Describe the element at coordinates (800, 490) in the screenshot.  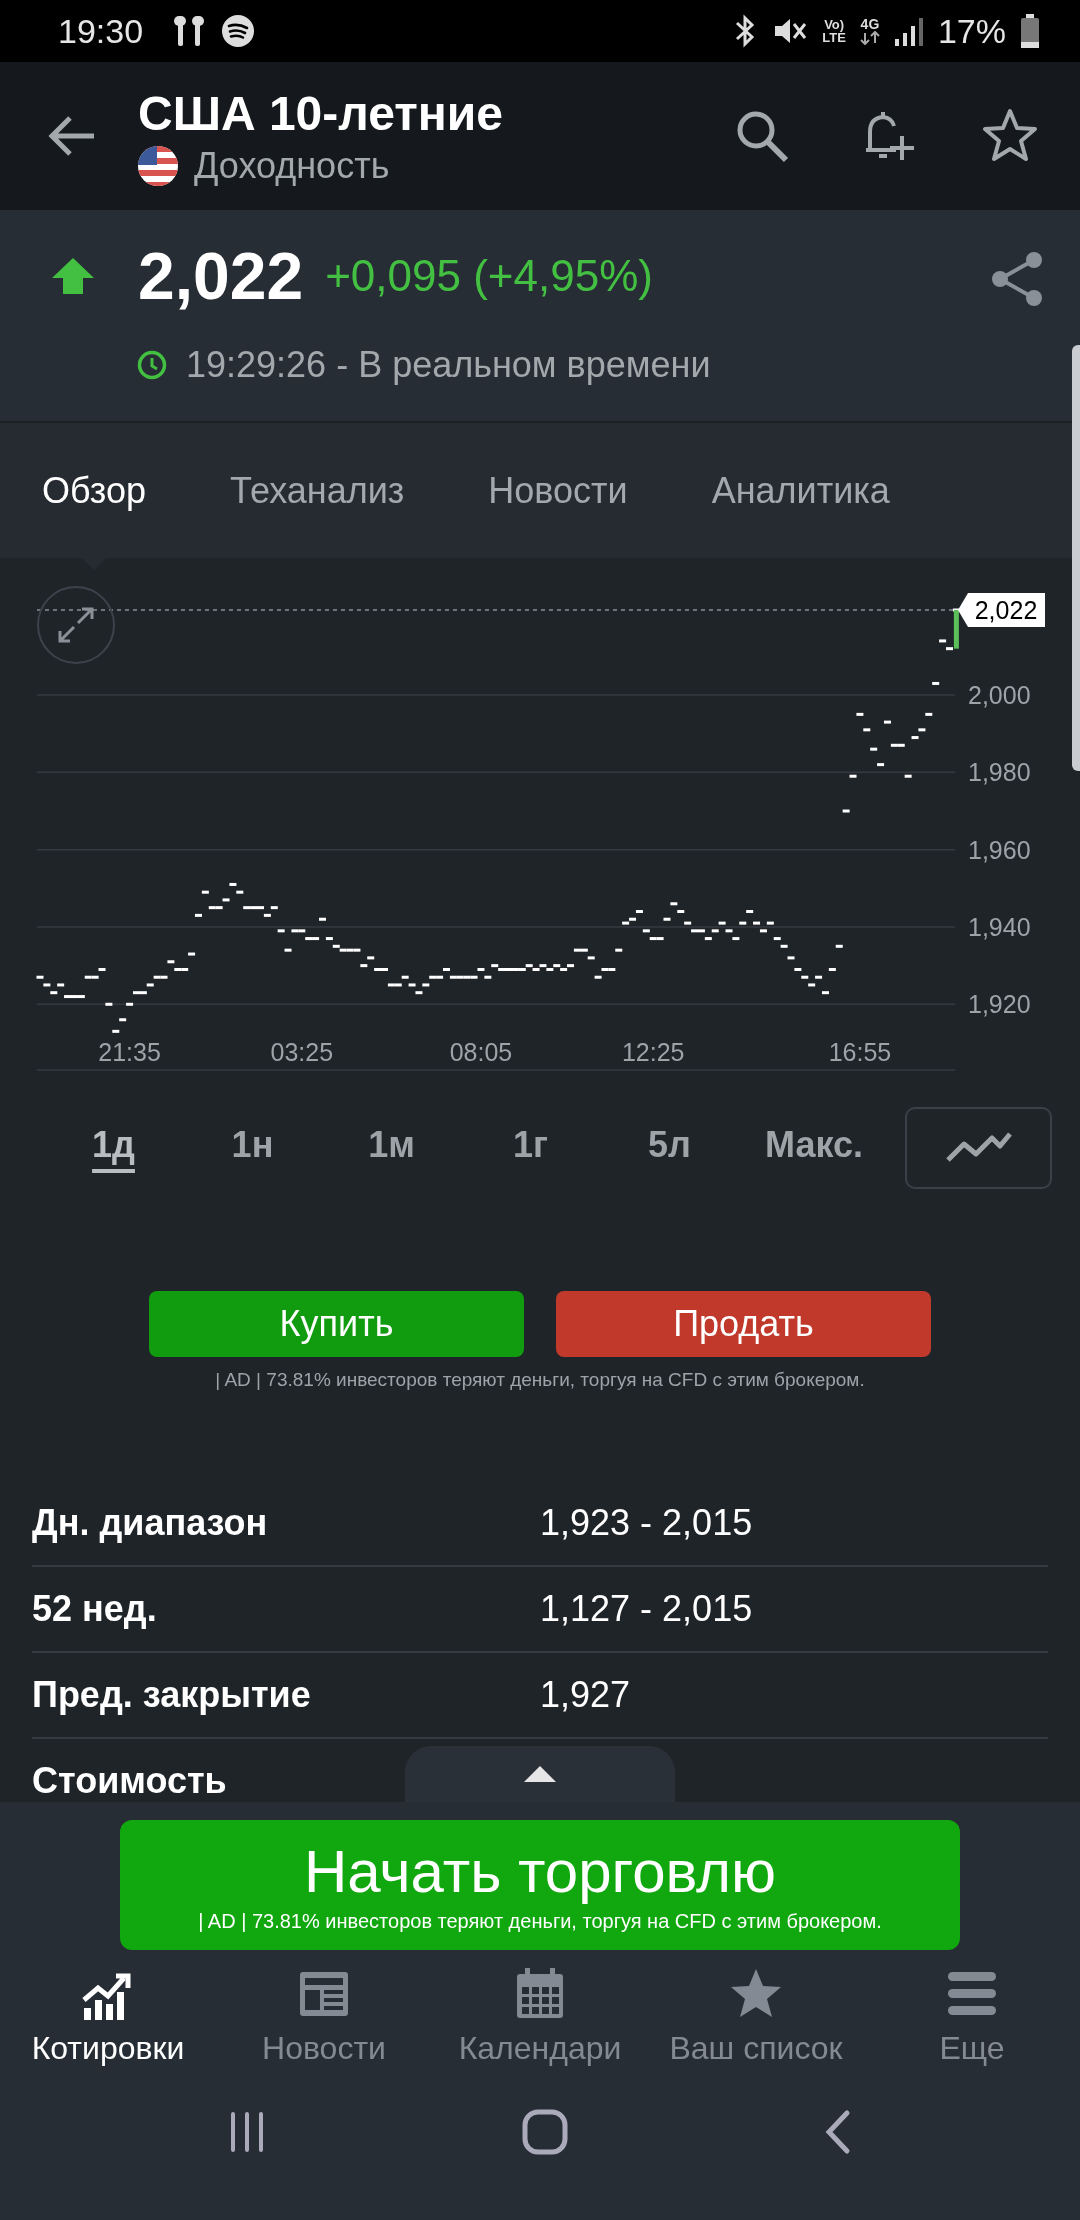
I see `tab: Аналитика` at that location.